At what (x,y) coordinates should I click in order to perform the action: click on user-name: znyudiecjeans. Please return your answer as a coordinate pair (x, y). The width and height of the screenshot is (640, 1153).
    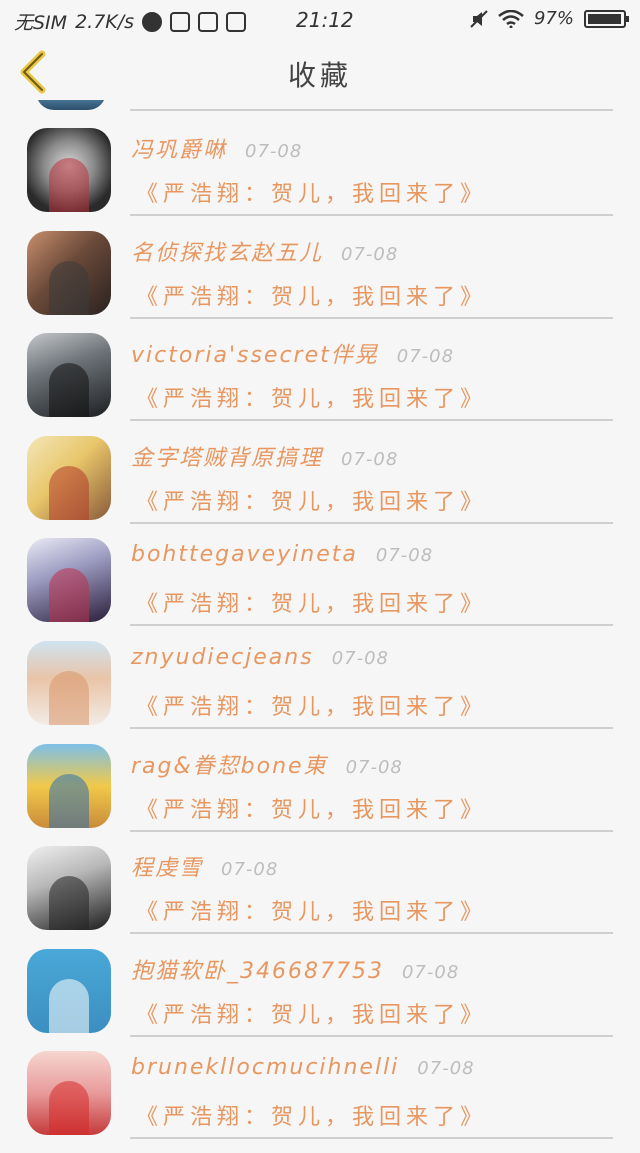
    Looking at the image, I should click on (222, 657).